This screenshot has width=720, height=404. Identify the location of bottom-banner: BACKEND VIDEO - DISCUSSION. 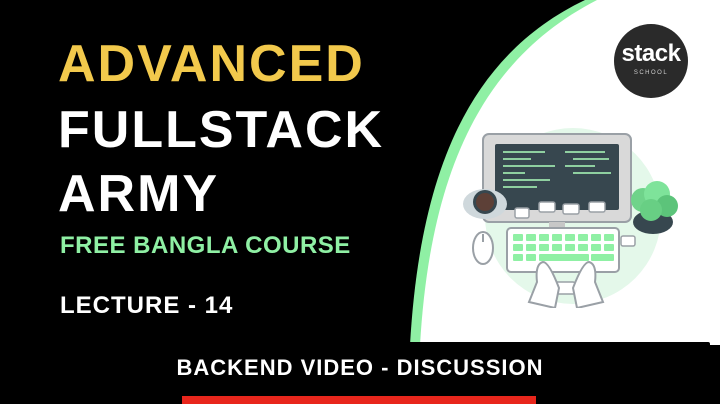
(360, 368).